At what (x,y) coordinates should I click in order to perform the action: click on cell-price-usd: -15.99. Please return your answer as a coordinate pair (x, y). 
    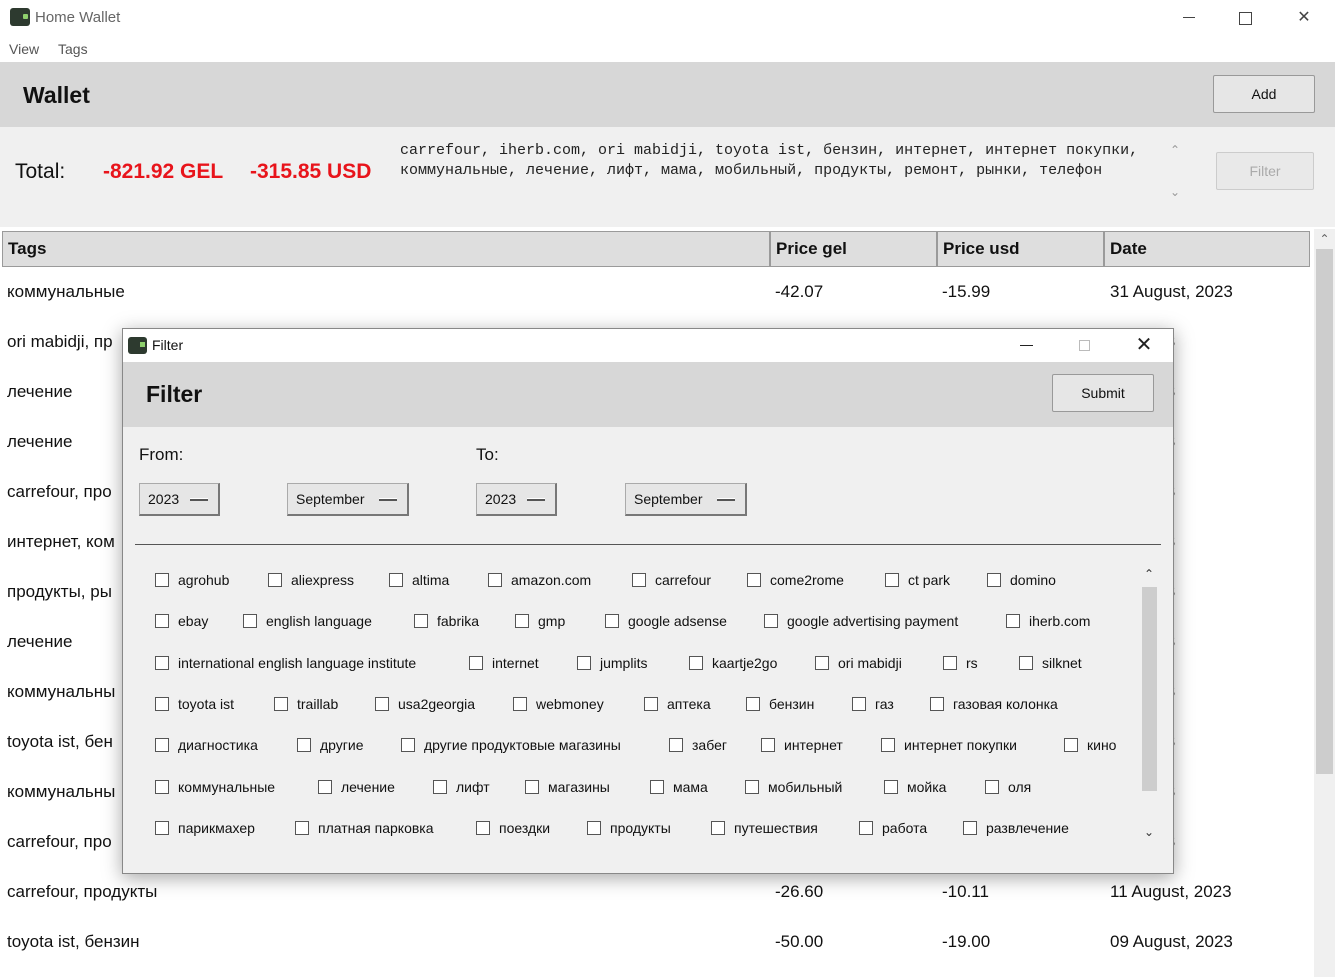
    Looking at the image, I should click on (966, 291).